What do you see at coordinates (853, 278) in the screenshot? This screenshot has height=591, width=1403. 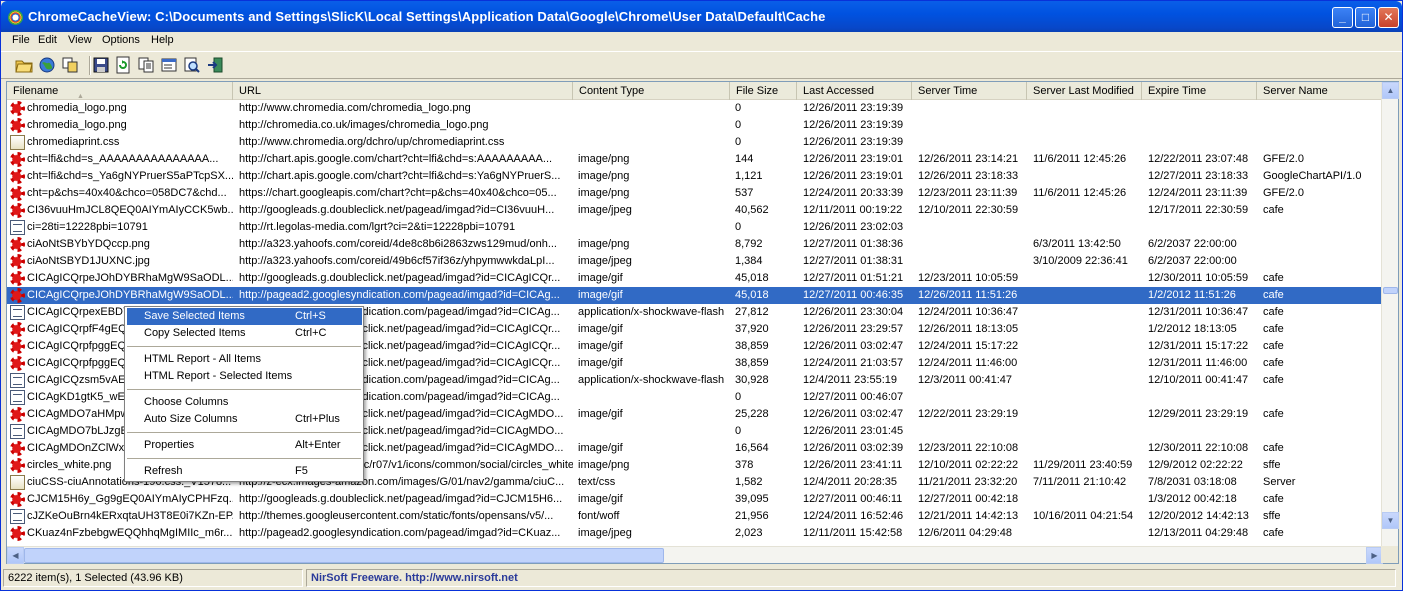 I see `cell-last-accessed: 12/27/2011 01:51:21` at bounding box center [853, 278].